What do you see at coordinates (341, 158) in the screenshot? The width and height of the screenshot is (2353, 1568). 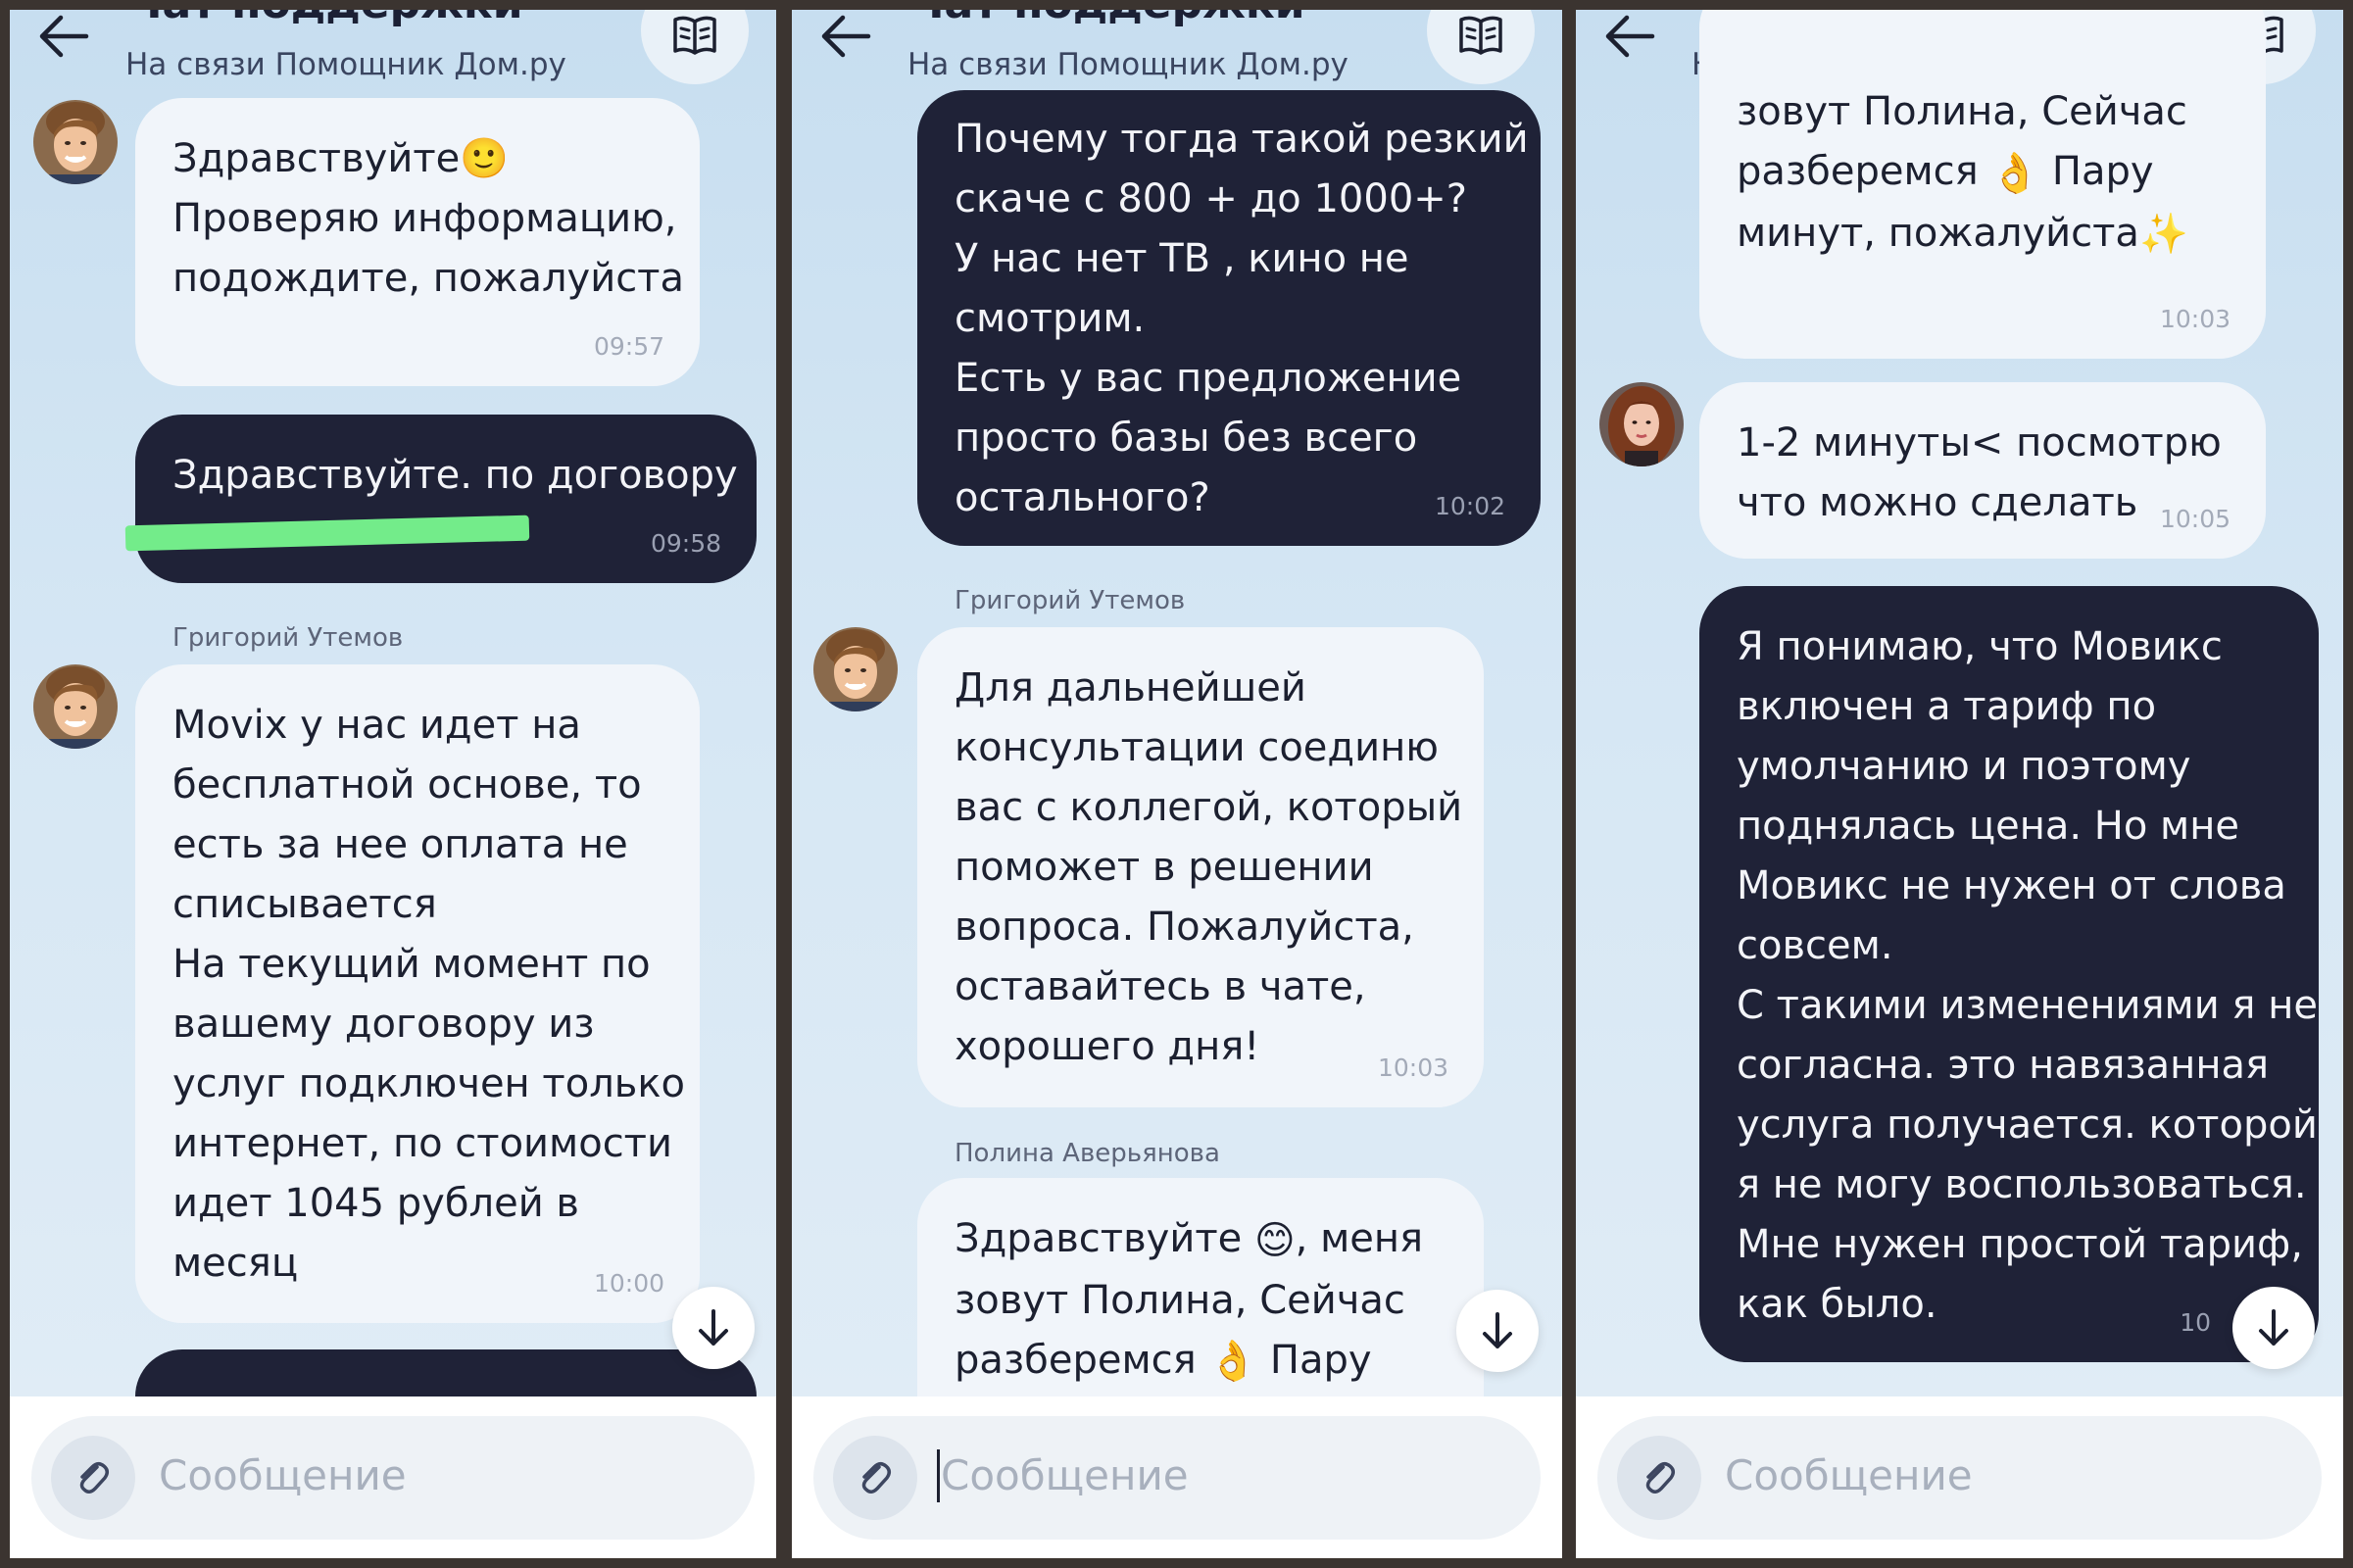 I see `message-line: Здравствуйте🙂` at bounding box center [341, 158].